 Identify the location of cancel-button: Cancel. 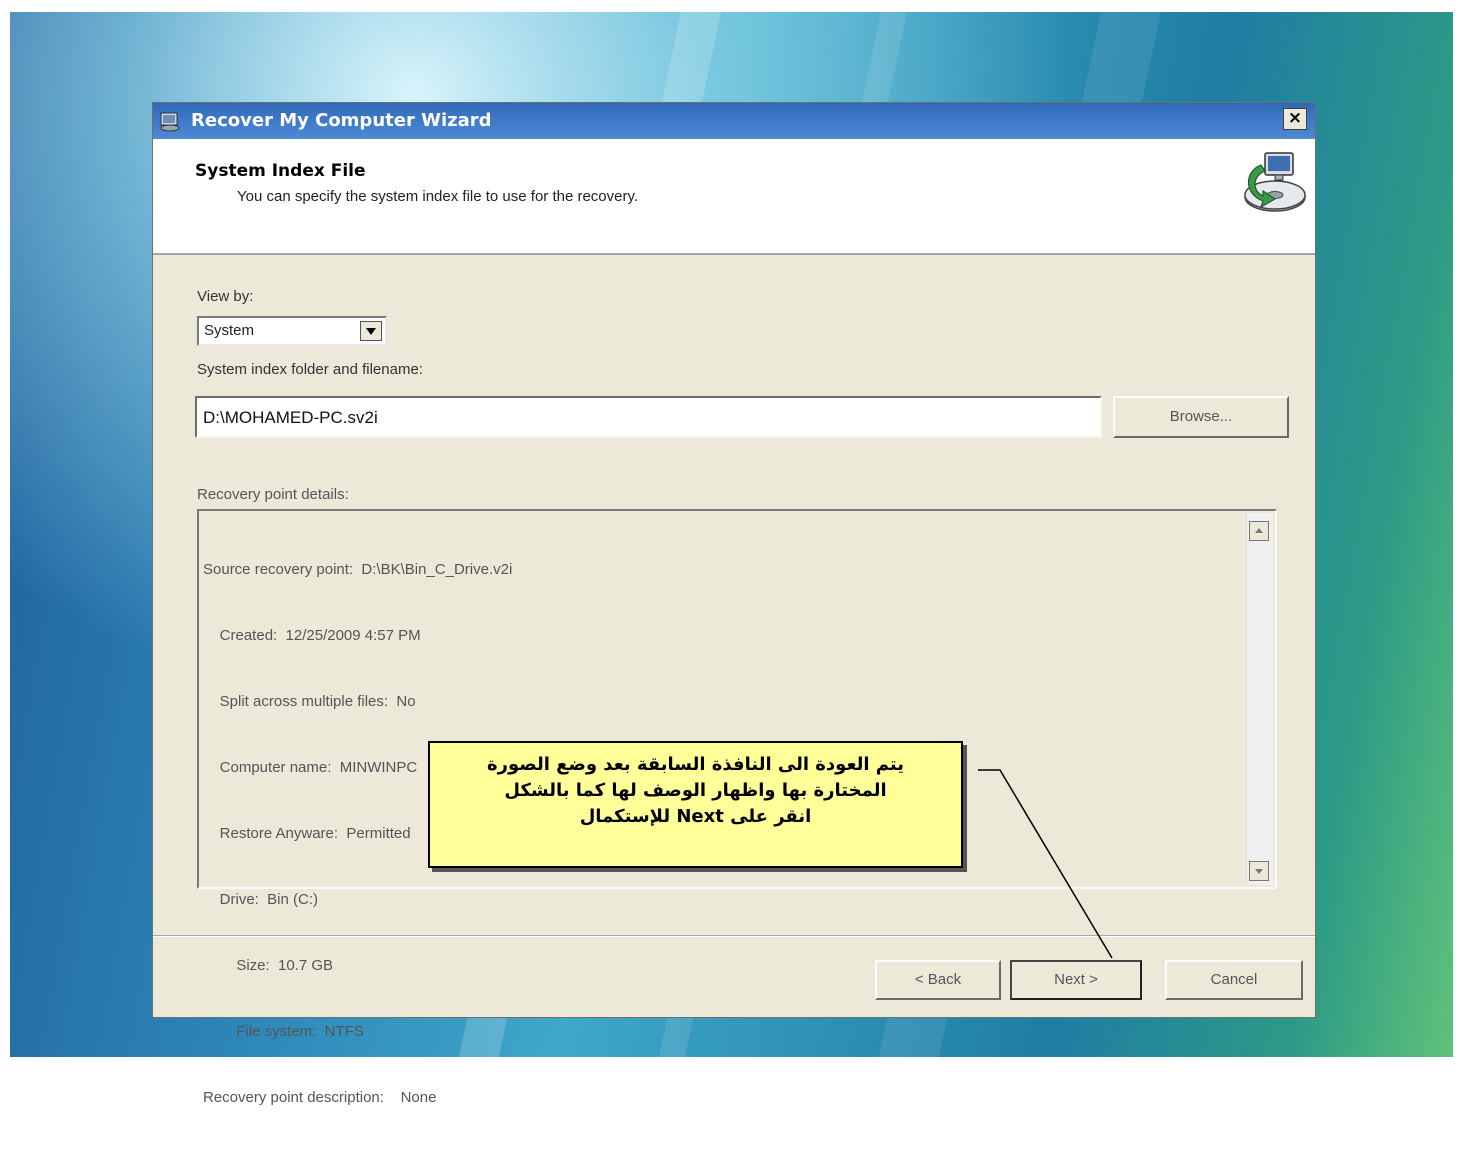
(1234, 980).